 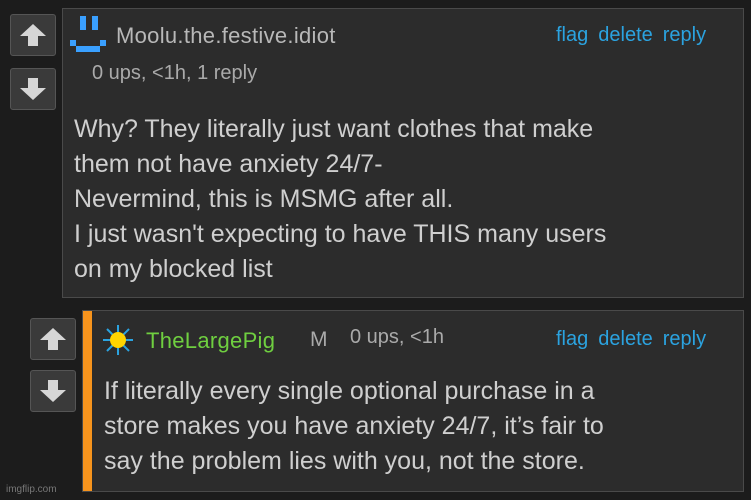 I want to click on reply-indicator-bar, so click(x=87, y=401).